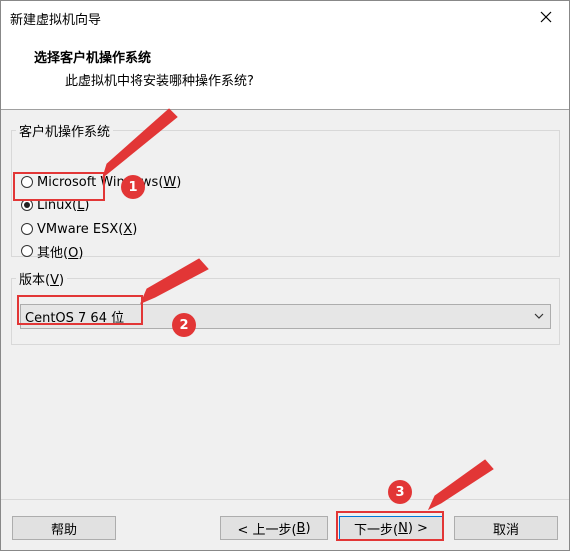 This screenshot has width=570, height=551. I want to click on help-button: 帮助, so click(64, 528).